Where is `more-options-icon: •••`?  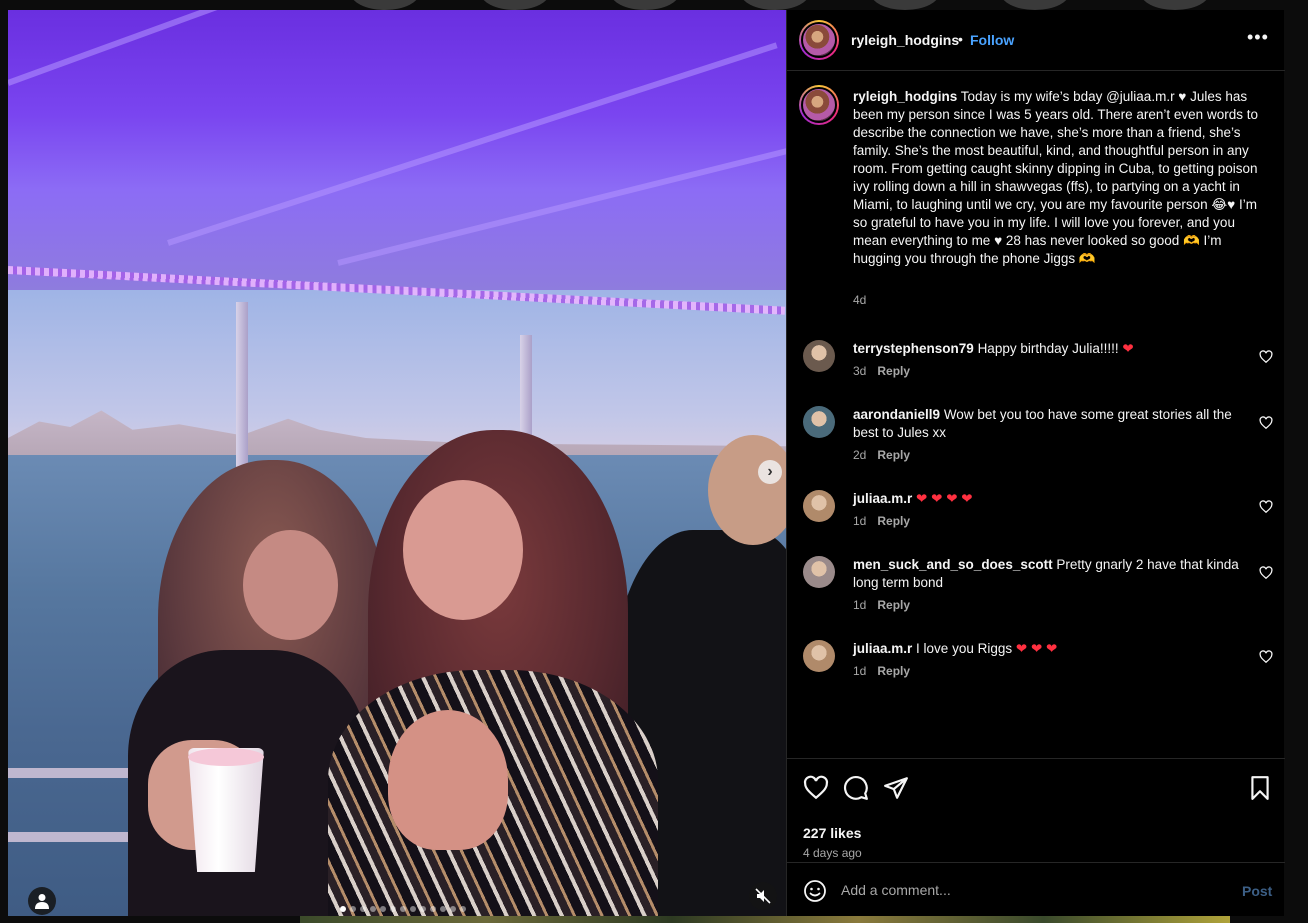
more-options-icon: ••• is located at coordinates (1258, 37).